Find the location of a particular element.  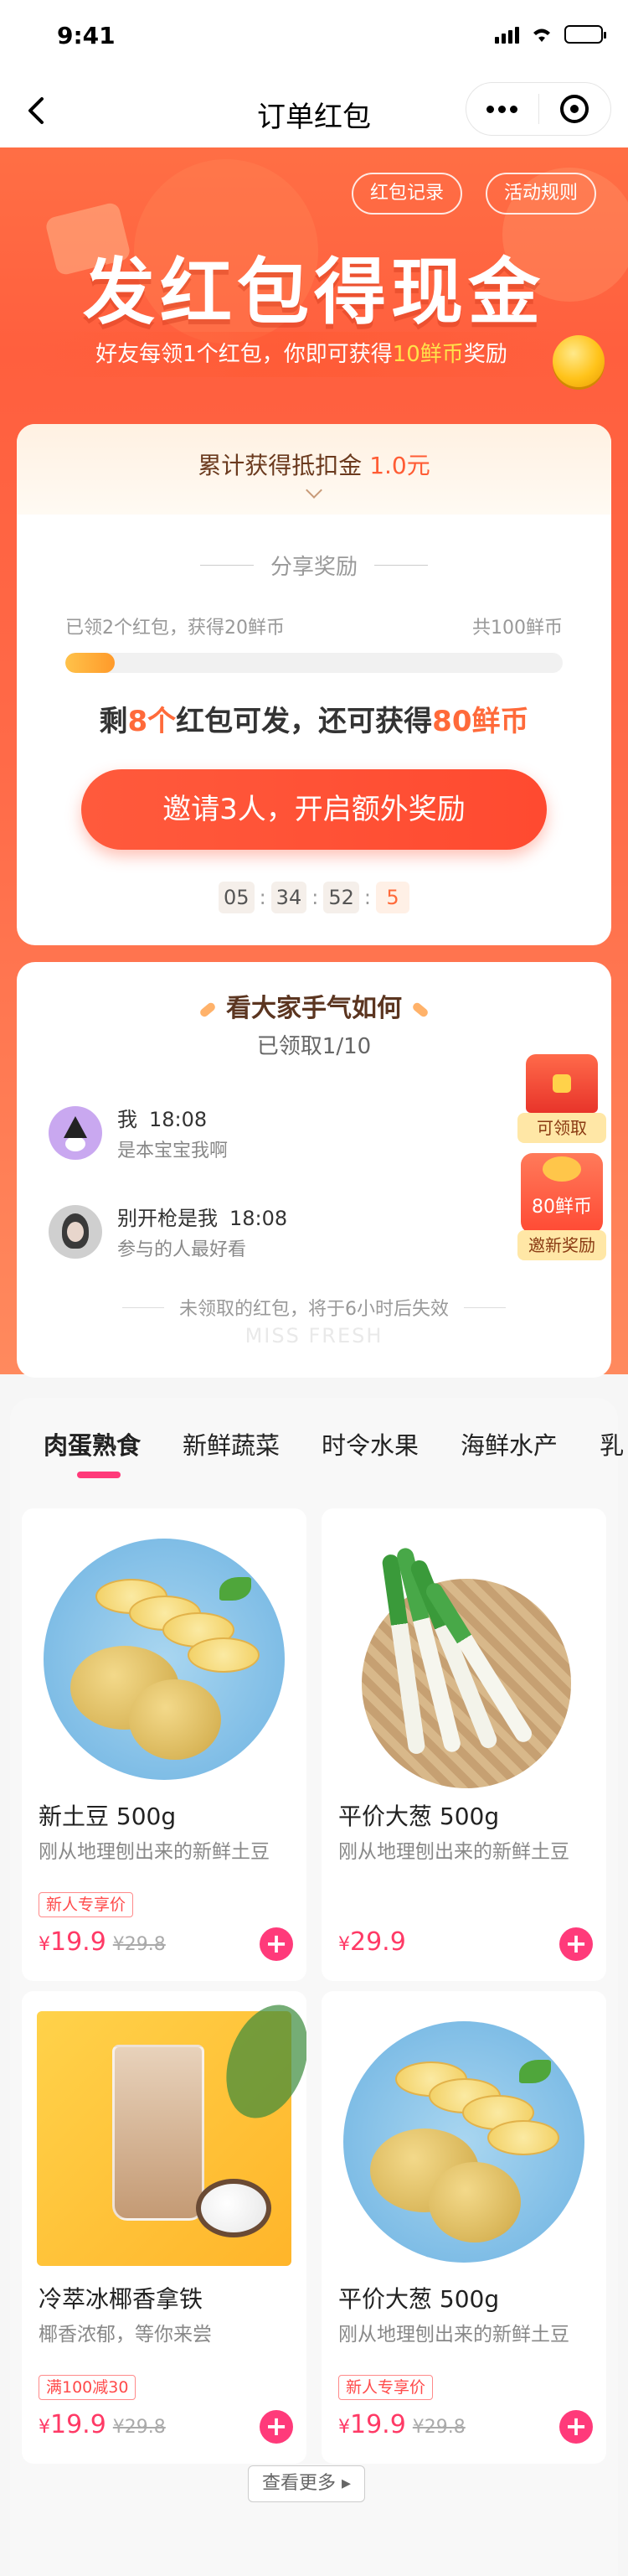

friend-message: 是本宝宝我啊 is located at coordinates (173, 1151).